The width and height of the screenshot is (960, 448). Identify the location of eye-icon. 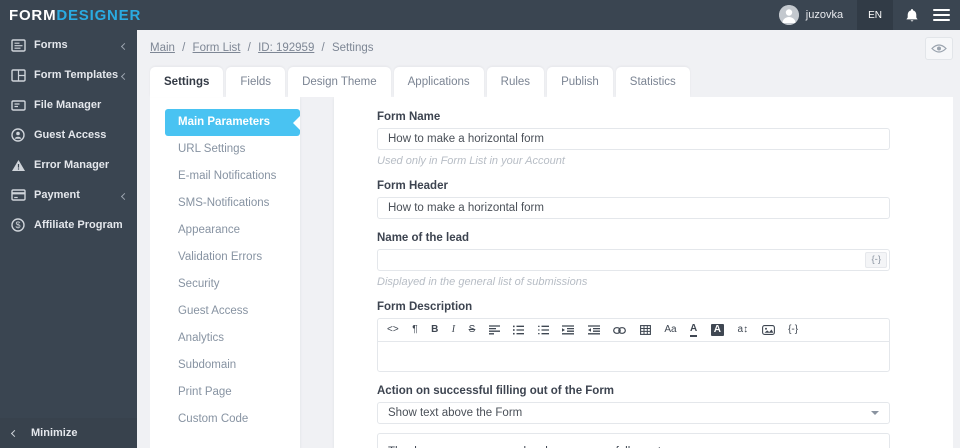
(939, 48).